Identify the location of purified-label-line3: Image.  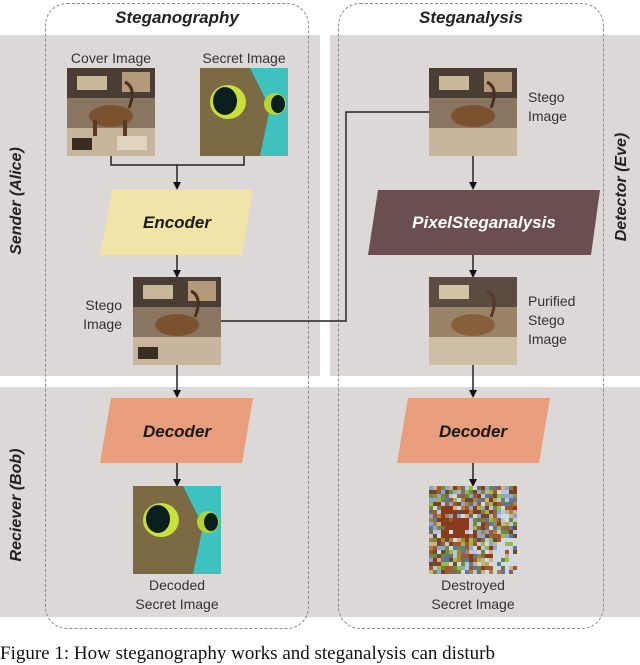
(547, 339).